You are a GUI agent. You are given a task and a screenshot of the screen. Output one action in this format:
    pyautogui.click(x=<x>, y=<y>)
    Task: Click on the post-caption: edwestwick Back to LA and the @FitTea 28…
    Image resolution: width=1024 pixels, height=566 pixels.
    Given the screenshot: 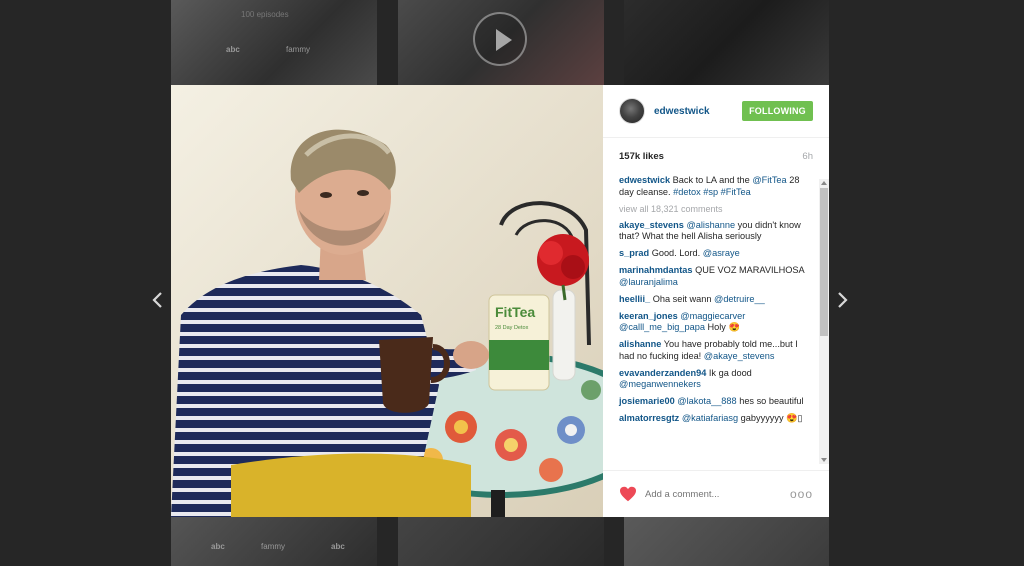 What is the action you would take?
    pyautogui.click(x=717, y=186)
    